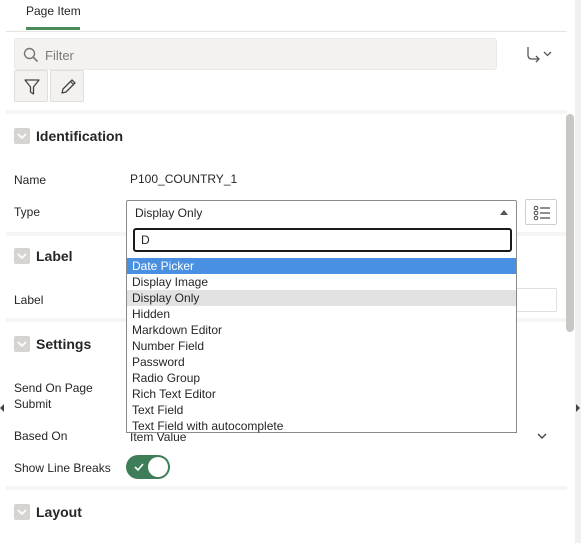 The image size is (583, 543). I want to click on check-icon, so click(139, 467).